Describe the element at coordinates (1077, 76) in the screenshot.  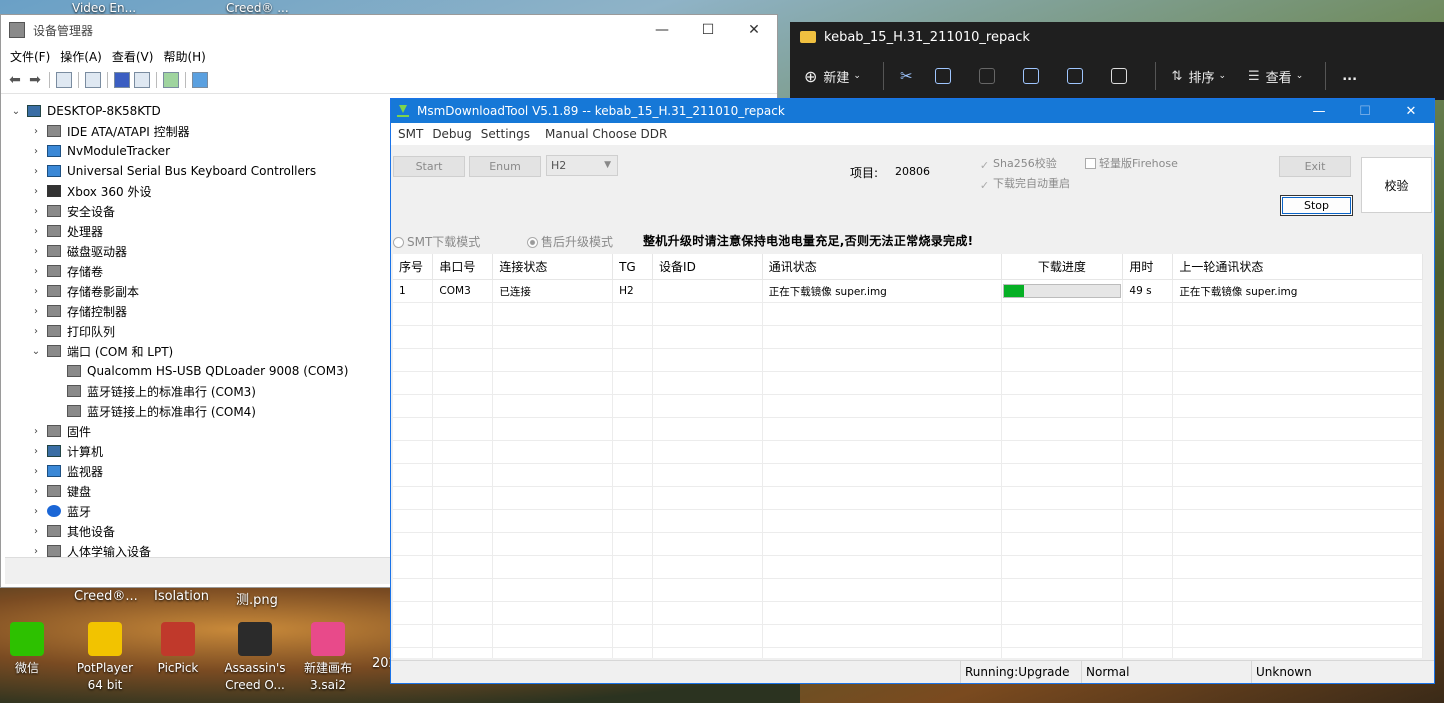
I see `share-button` at that location.